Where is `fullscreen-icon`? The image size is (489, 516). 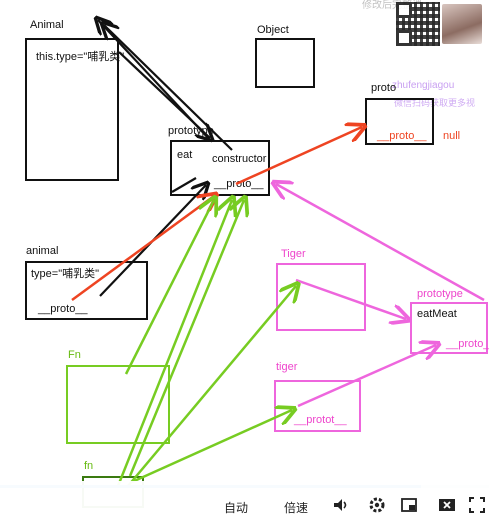
fullscreen-icon is located at coordinates (477, 505).